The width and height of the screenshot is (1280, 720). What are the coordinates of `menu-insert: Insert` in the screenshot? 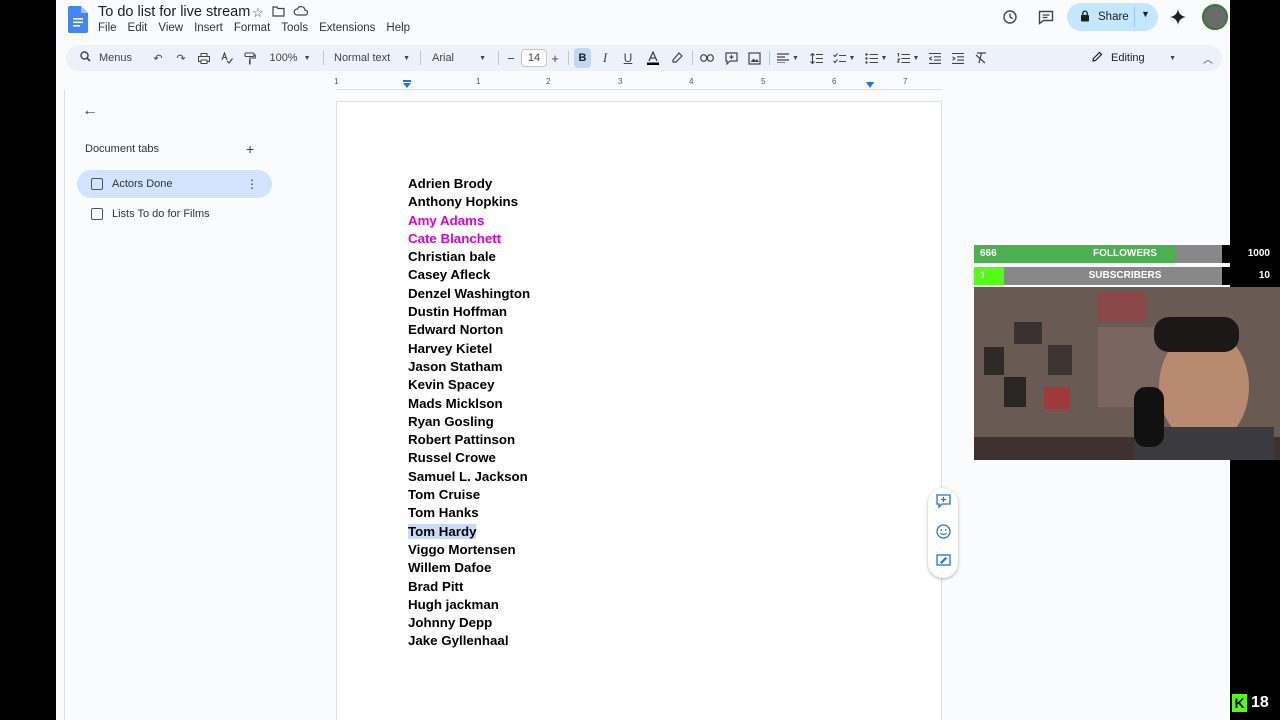 It's located at (208, 28).